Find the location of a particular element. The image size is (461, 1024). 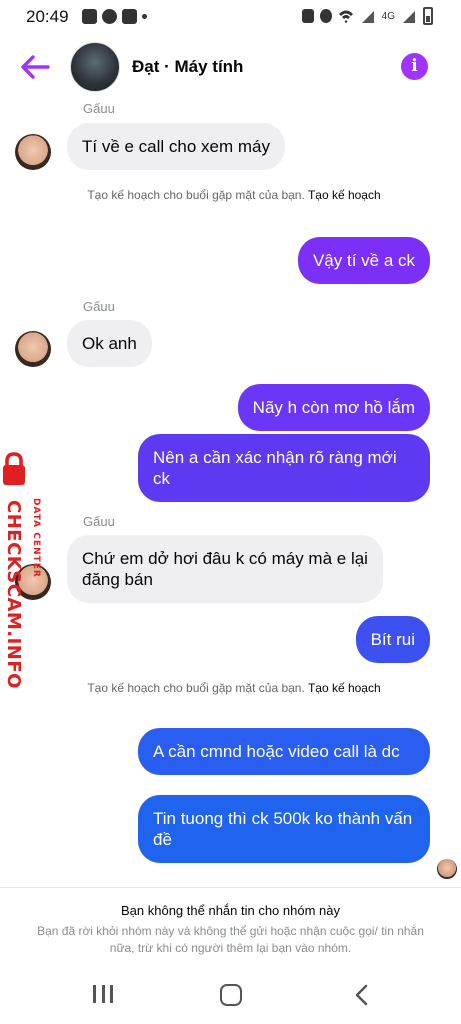

back-arrow-icon is located at coordinates (35, 67).